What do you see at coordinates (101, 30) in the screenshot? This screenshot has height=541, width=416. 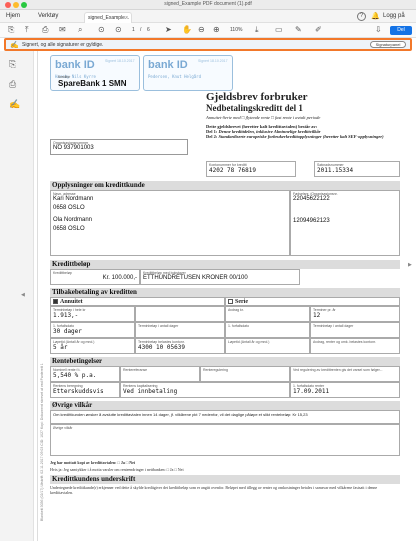 I see `page-up-icon: ⊙` at bounding box center [101, 30].